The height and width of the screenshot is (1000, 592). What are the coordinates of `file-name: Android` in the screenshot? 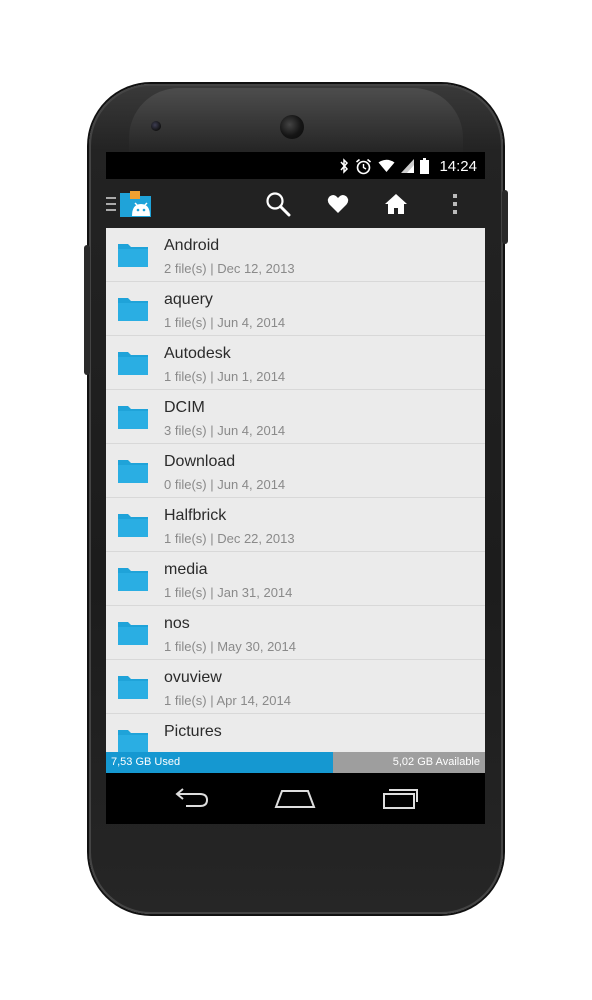 It's located at (192, 245).